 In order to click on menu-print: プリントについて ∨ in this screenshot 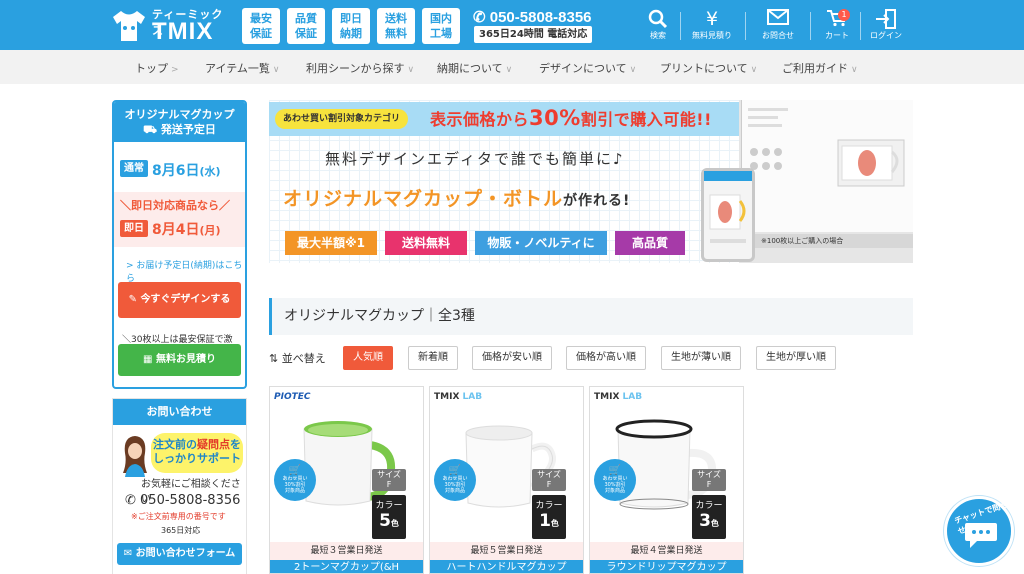, I will do `click(708, 68)`.